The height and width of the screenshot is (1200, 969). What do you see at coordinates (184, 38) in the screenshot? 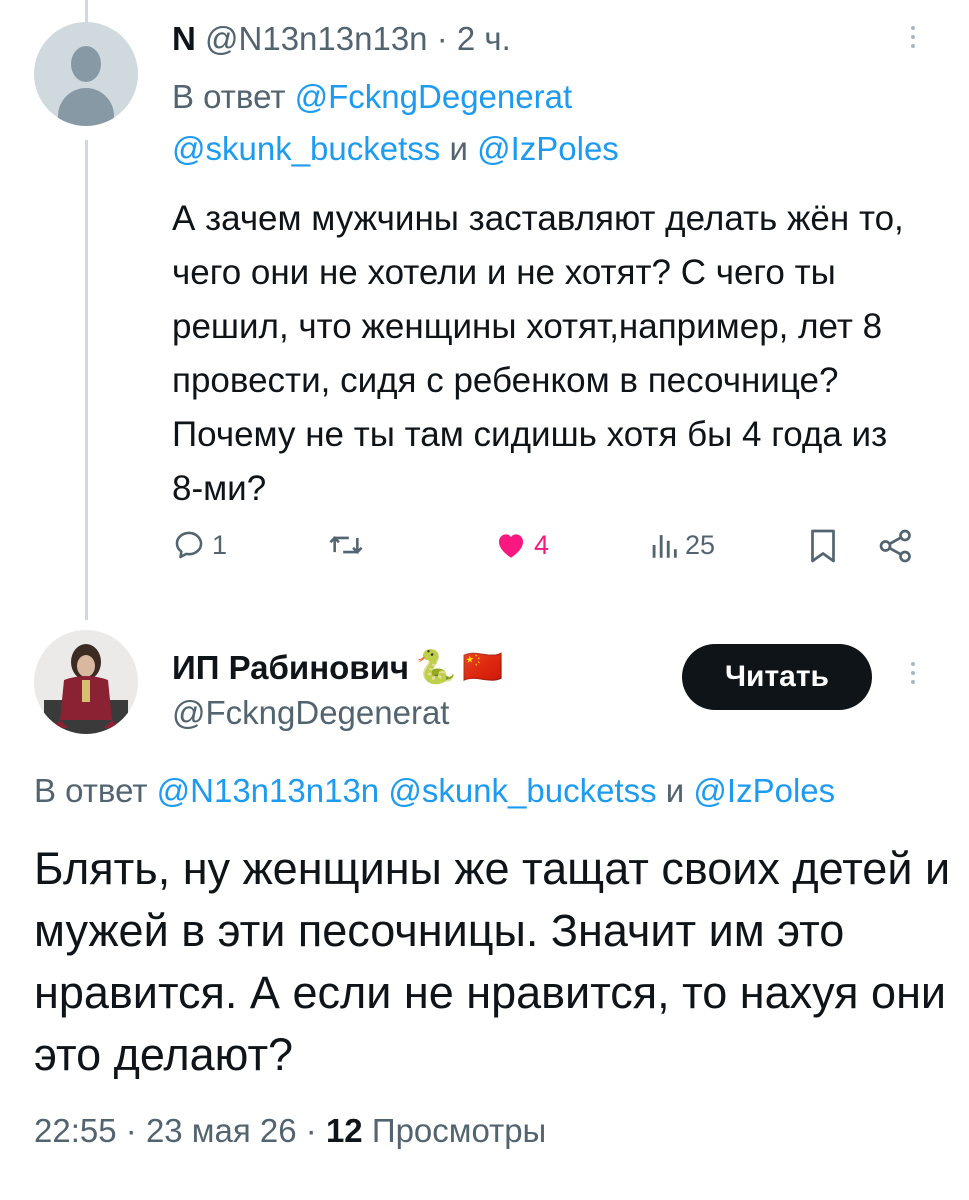
I see `author-name: N` at bounding box center [184, 38].